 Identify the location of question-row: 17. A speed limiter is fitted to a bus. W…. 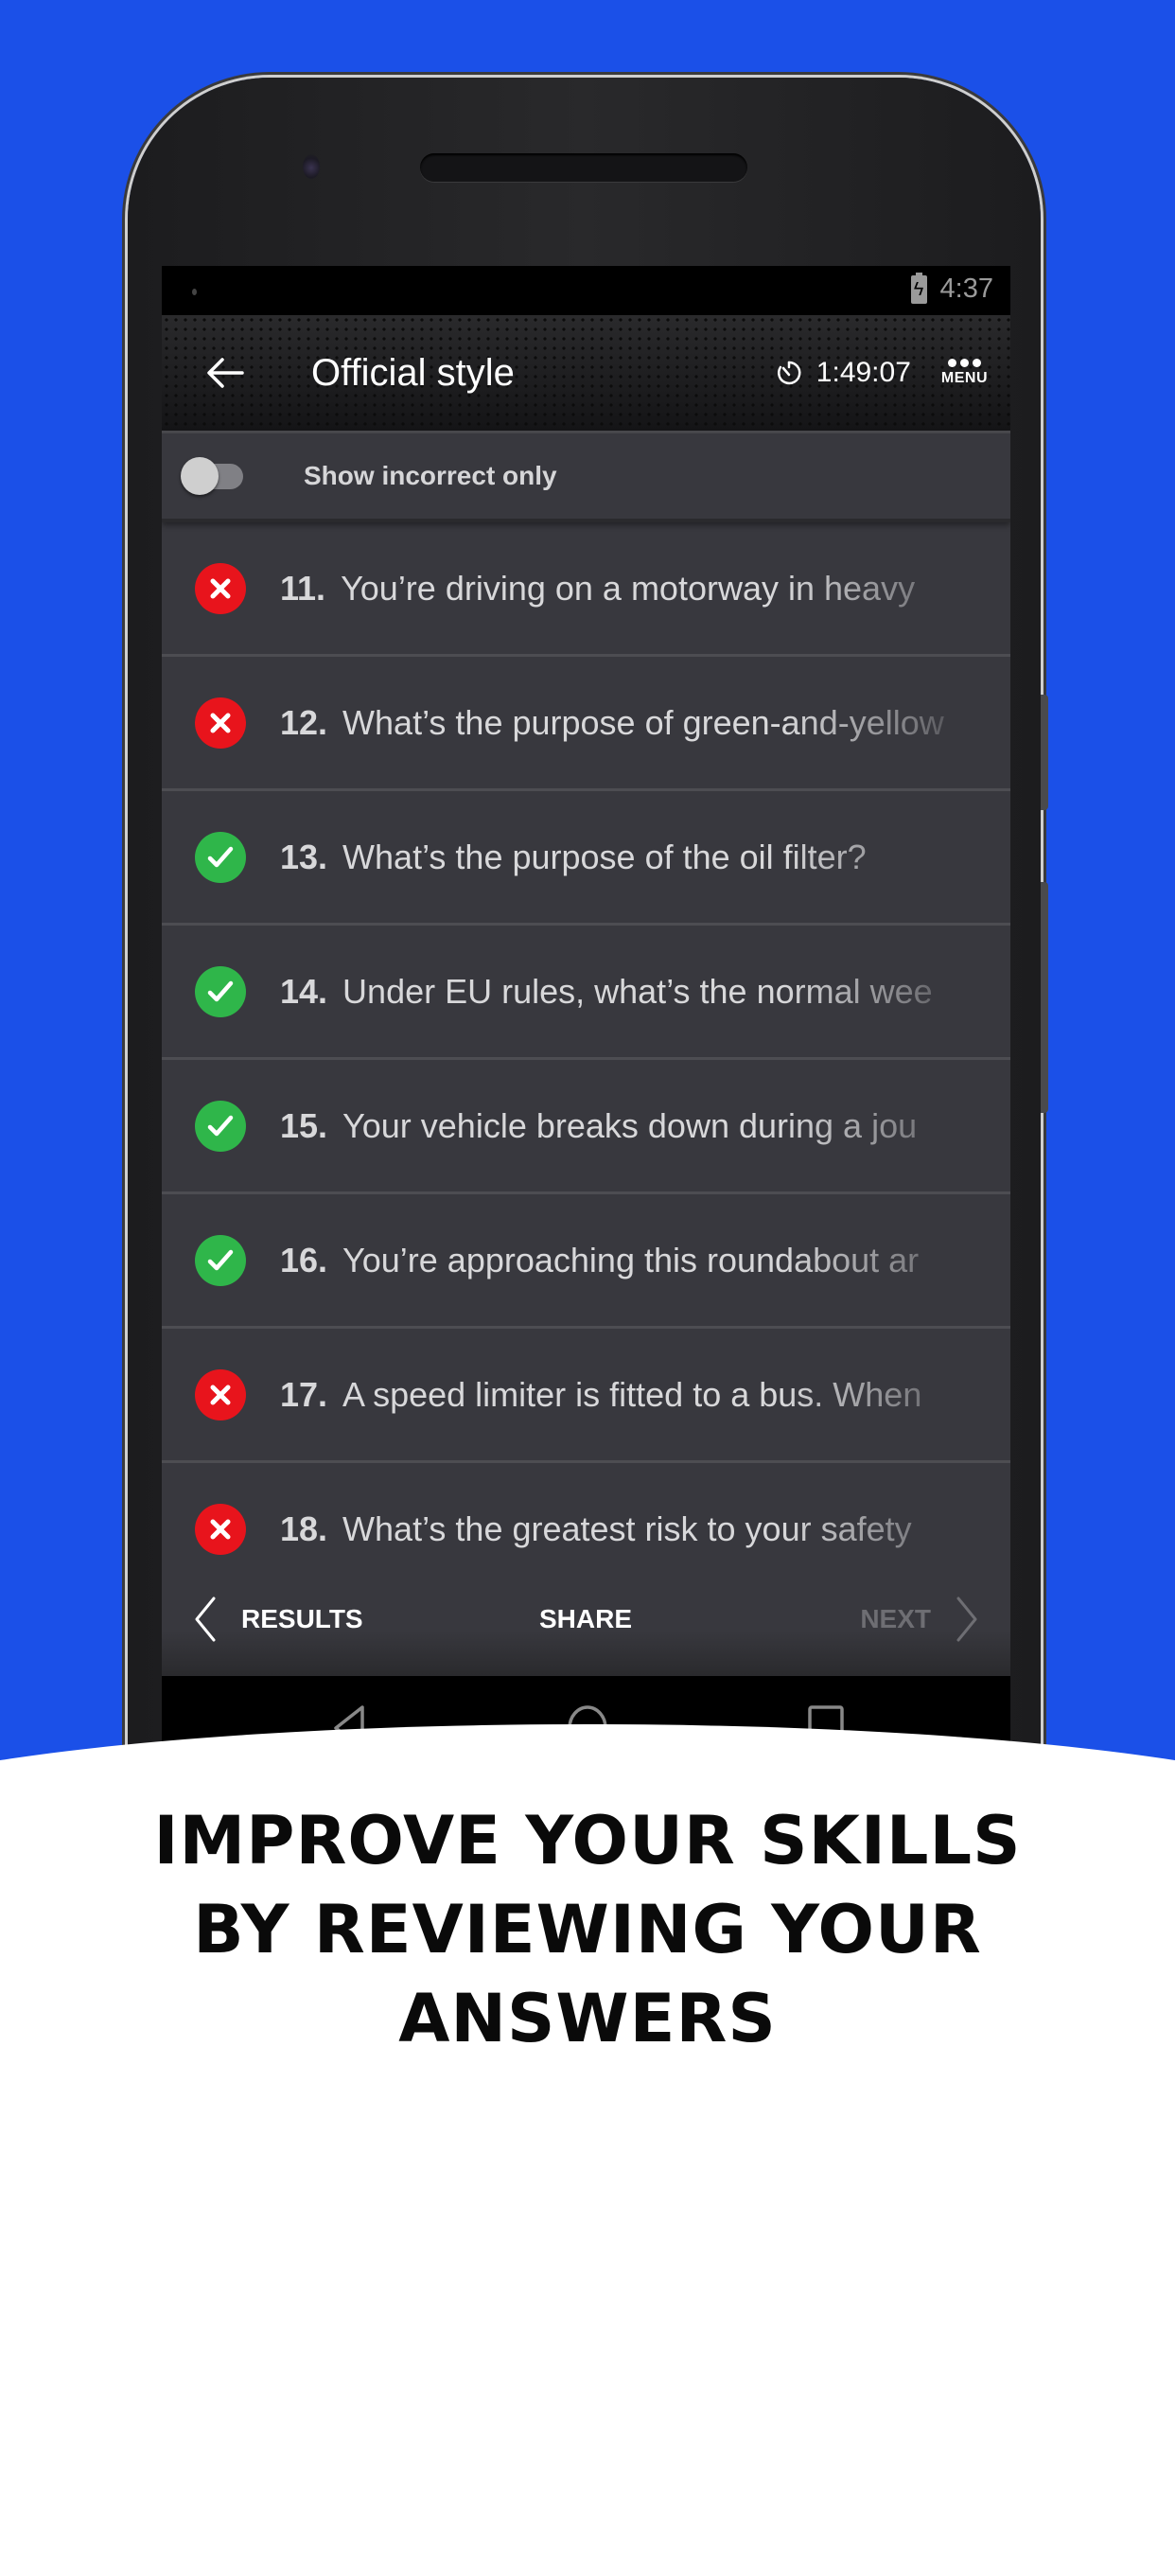
(586, 1396).